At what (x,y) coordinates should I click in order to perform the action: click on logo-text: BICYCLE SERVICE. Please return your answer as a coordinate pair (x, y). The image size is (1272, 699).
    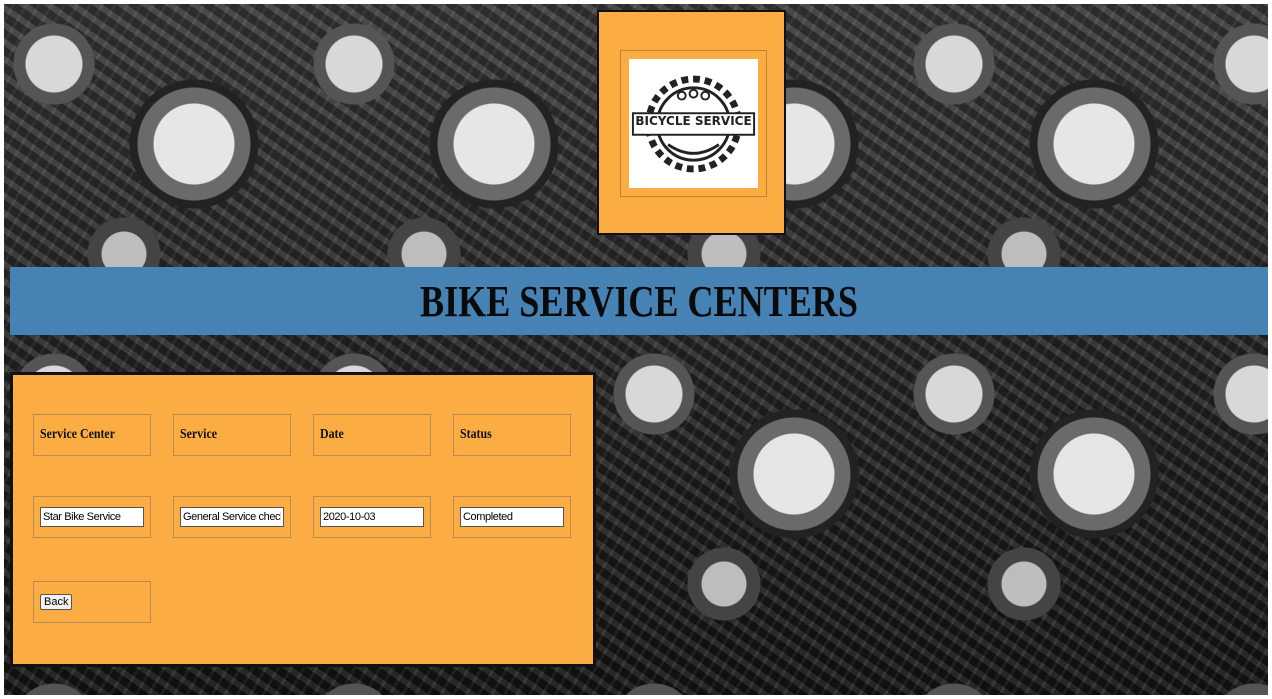
    Looking at the image, I should click on (693, 121).